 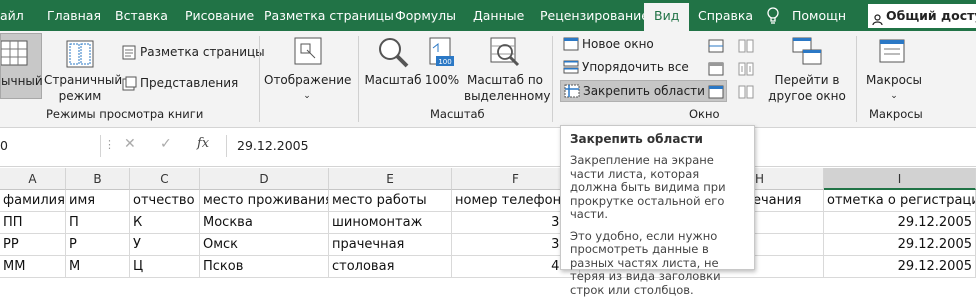 What do you see at coordinates (98, 245) in the screenshot?
I see `cell-b: Р` at bounding box center [98, 245].